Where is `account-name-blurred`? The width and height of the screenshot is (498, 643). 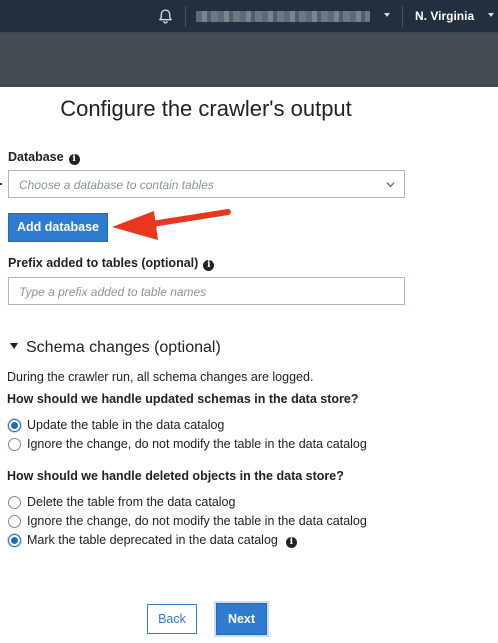 account-name-blurred is located at coordinates (283, 16).